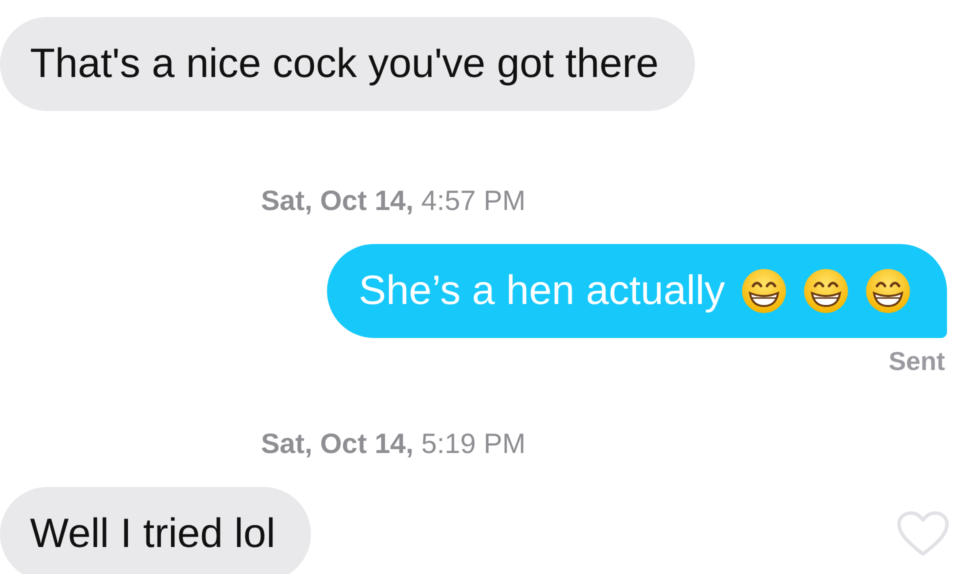 The width and height of the screenshot is (980, 574). Describe the element at coordinates (916, 361) in the screenshot. I see `delivery-status: Sent` at that location.